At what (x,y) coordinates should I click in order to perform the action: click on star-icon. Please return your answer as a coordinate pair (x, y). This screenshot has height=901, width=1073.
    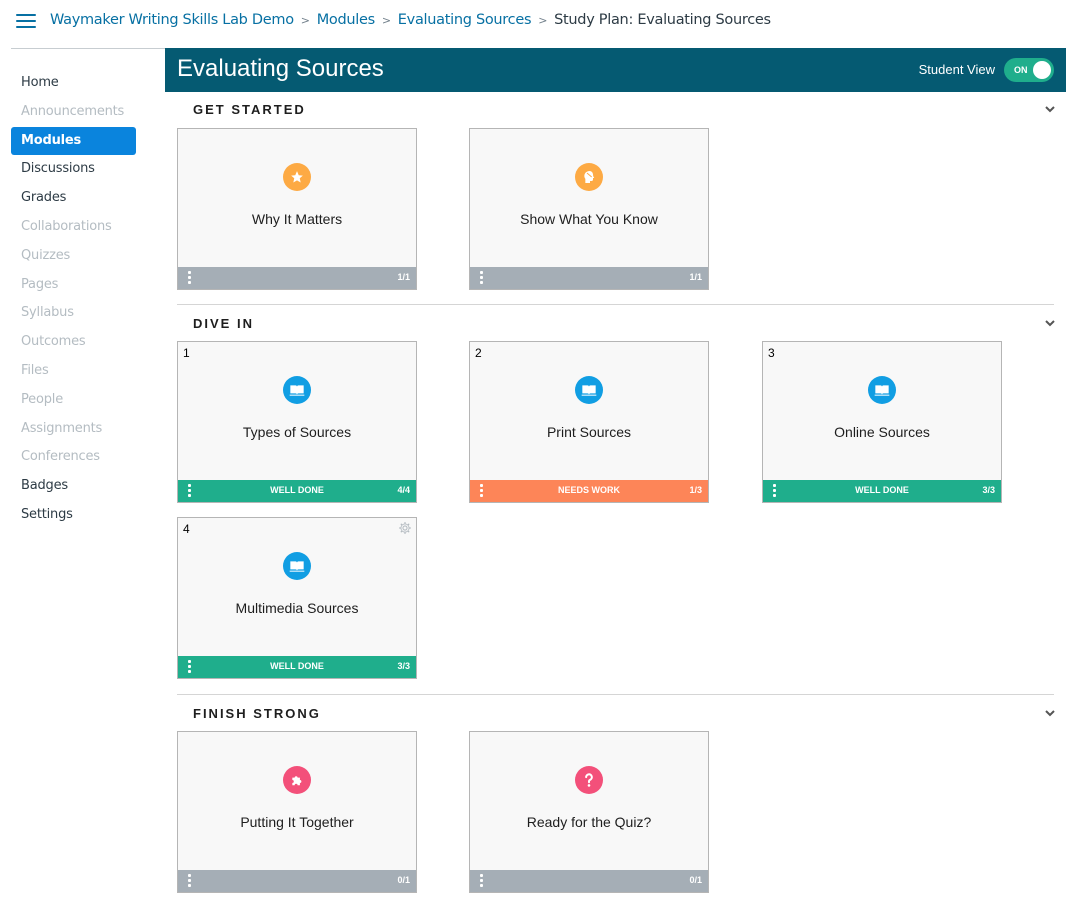
    Looking at the image, I should click on (297, 177).